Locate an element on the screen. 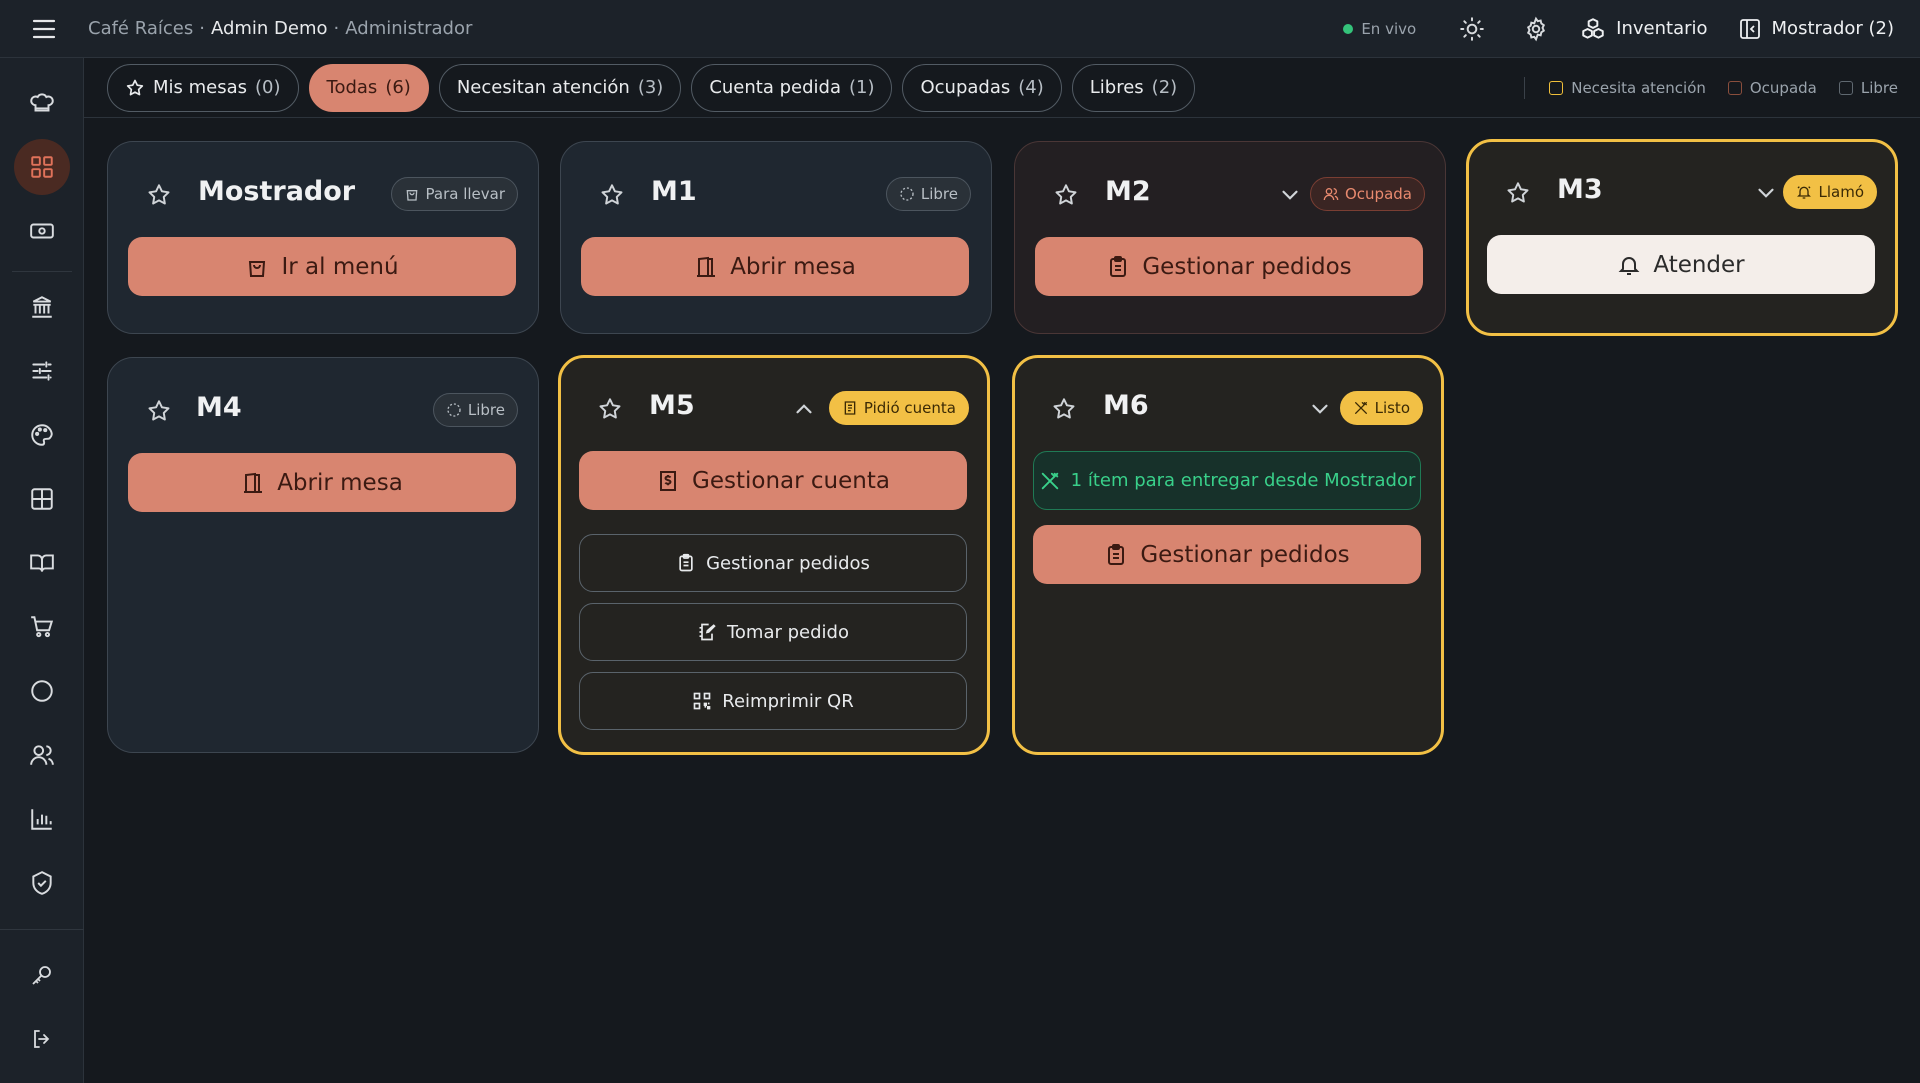  hamburger-menu-button is located at coordinates (44, 29).